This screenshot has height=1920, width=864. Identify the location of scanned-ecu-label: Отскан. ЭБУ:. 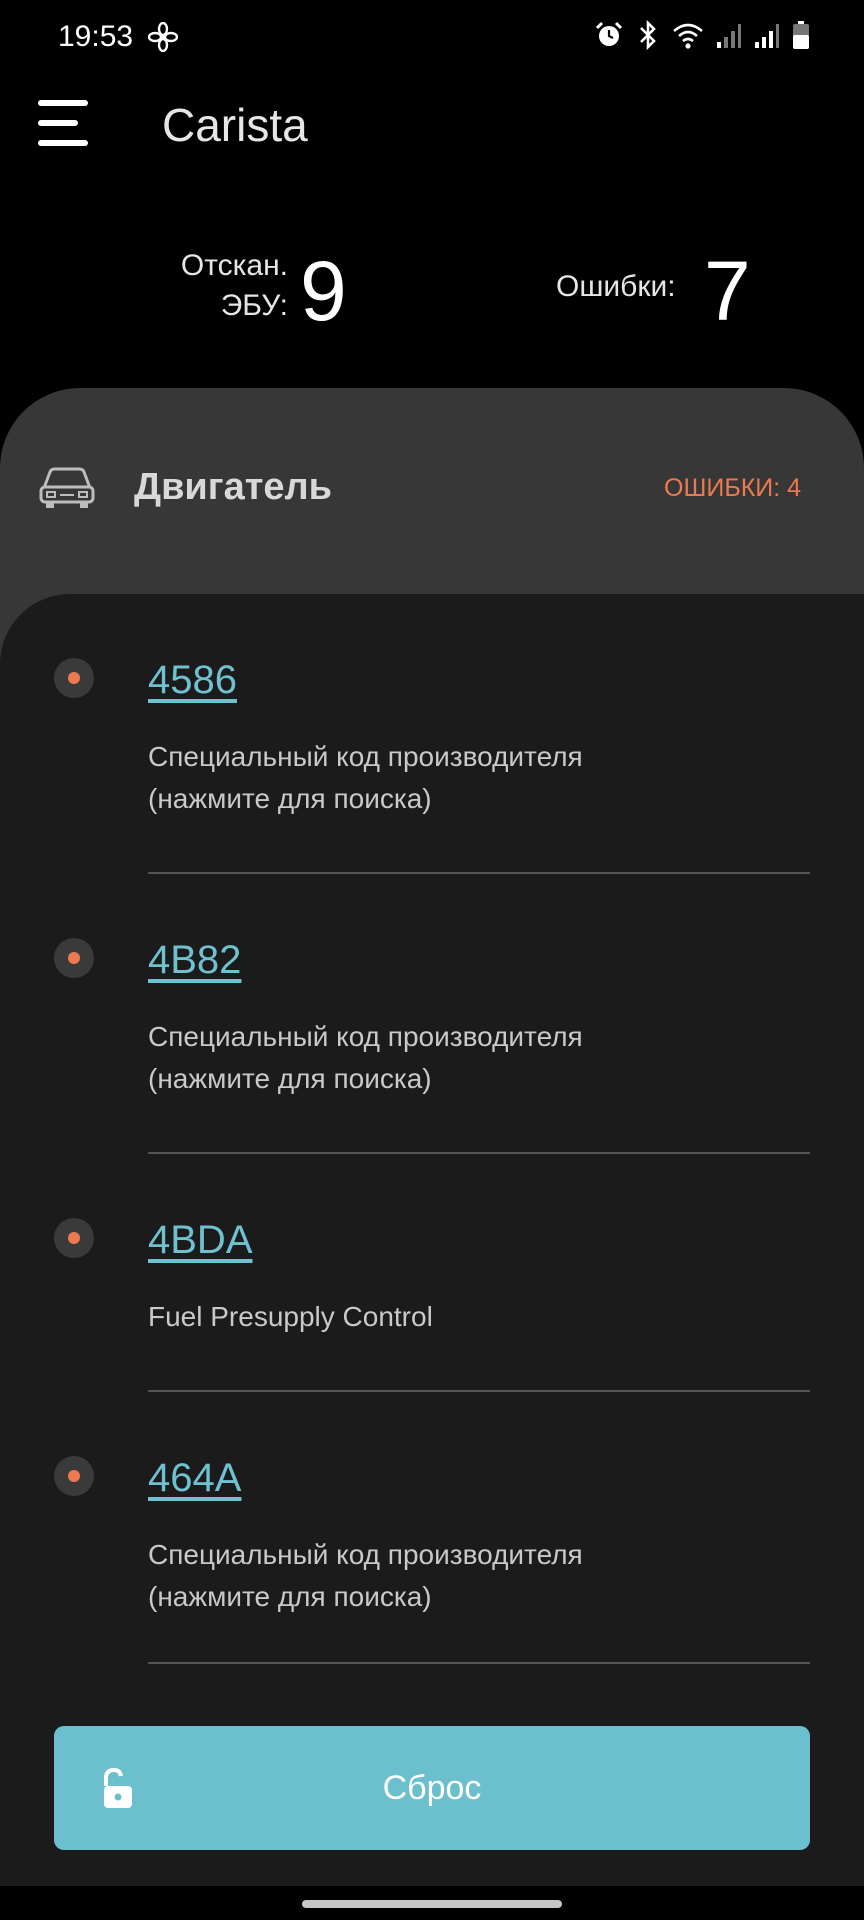
(234, 285).